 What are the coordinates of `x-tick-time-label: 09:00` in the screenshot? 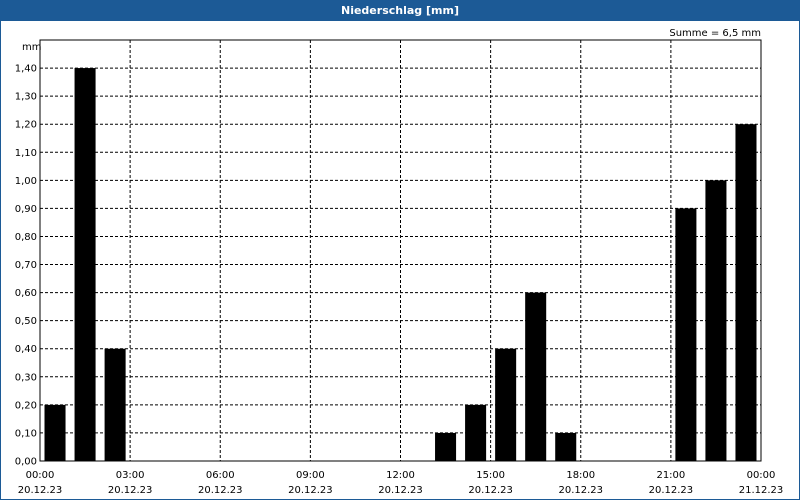 It's located at (310, 475).